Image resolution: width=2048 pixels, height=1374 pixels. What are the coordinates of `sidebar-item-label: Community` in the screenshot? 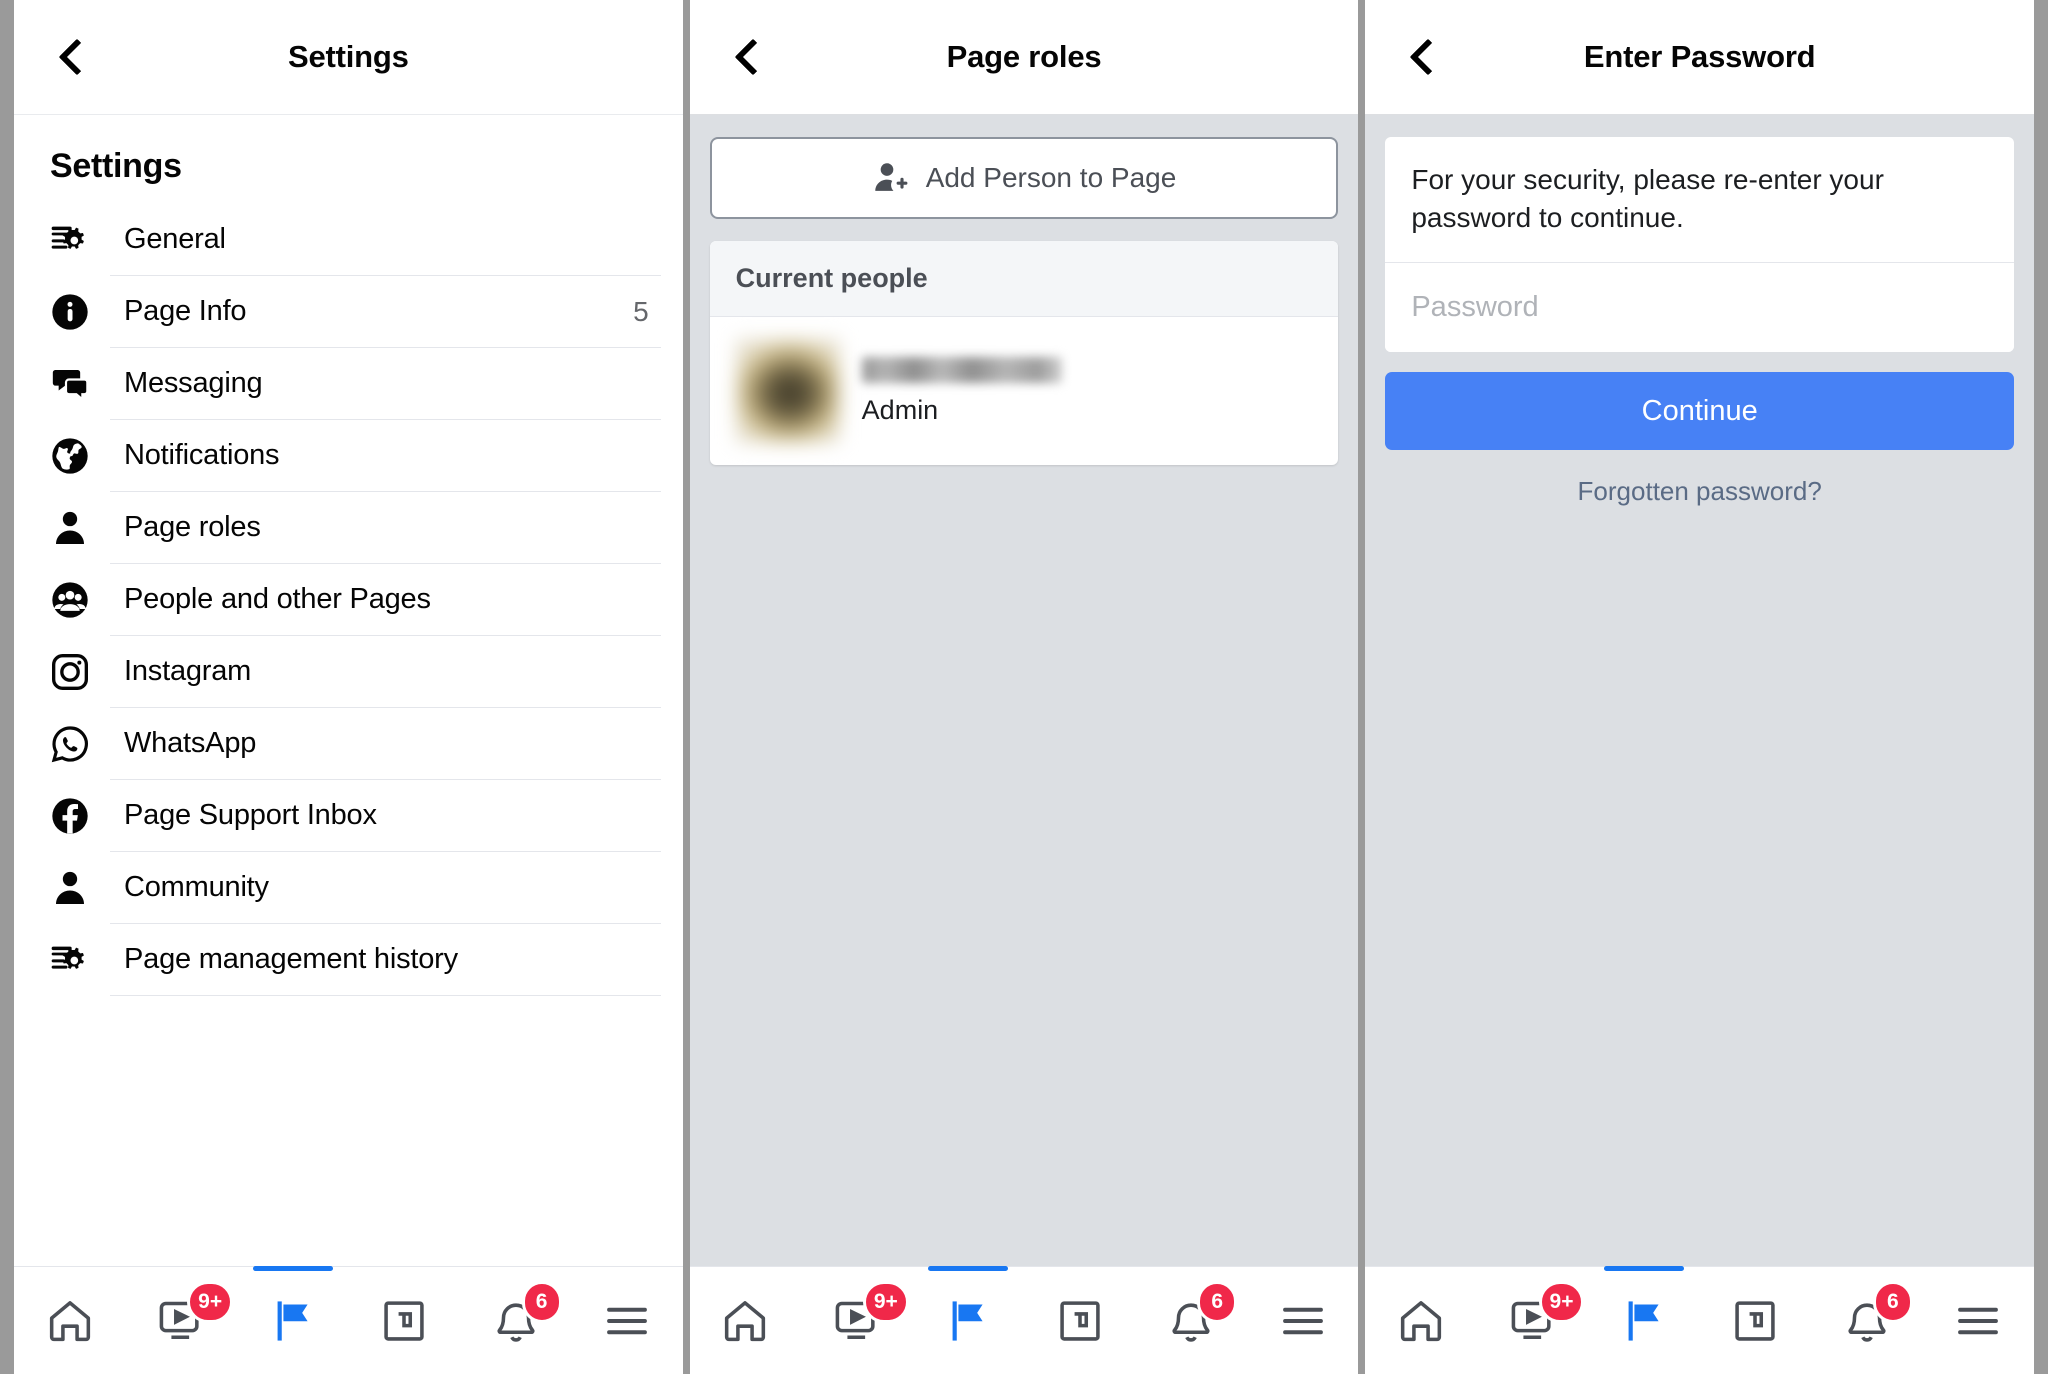 It's located at (196, 887).